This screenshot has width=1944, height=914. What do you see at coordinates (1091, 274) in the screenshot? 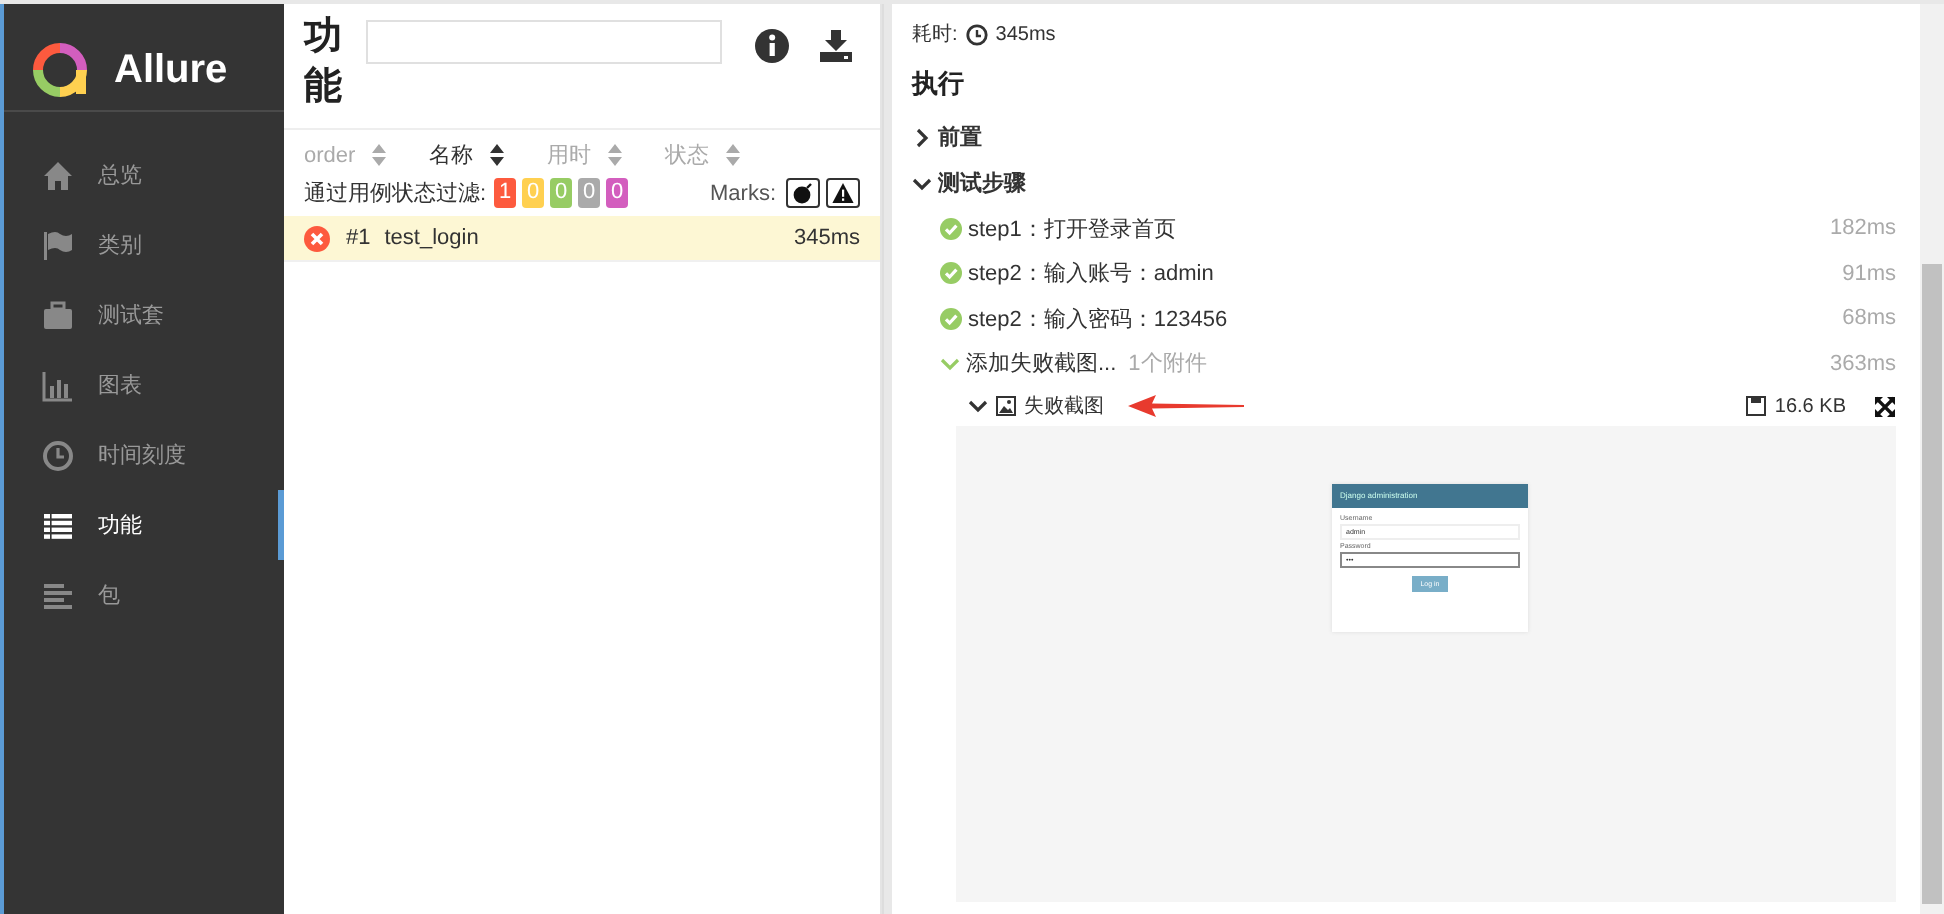
I see `step-name: step2：输入账号：admin` at bounding box center [1091, 274].